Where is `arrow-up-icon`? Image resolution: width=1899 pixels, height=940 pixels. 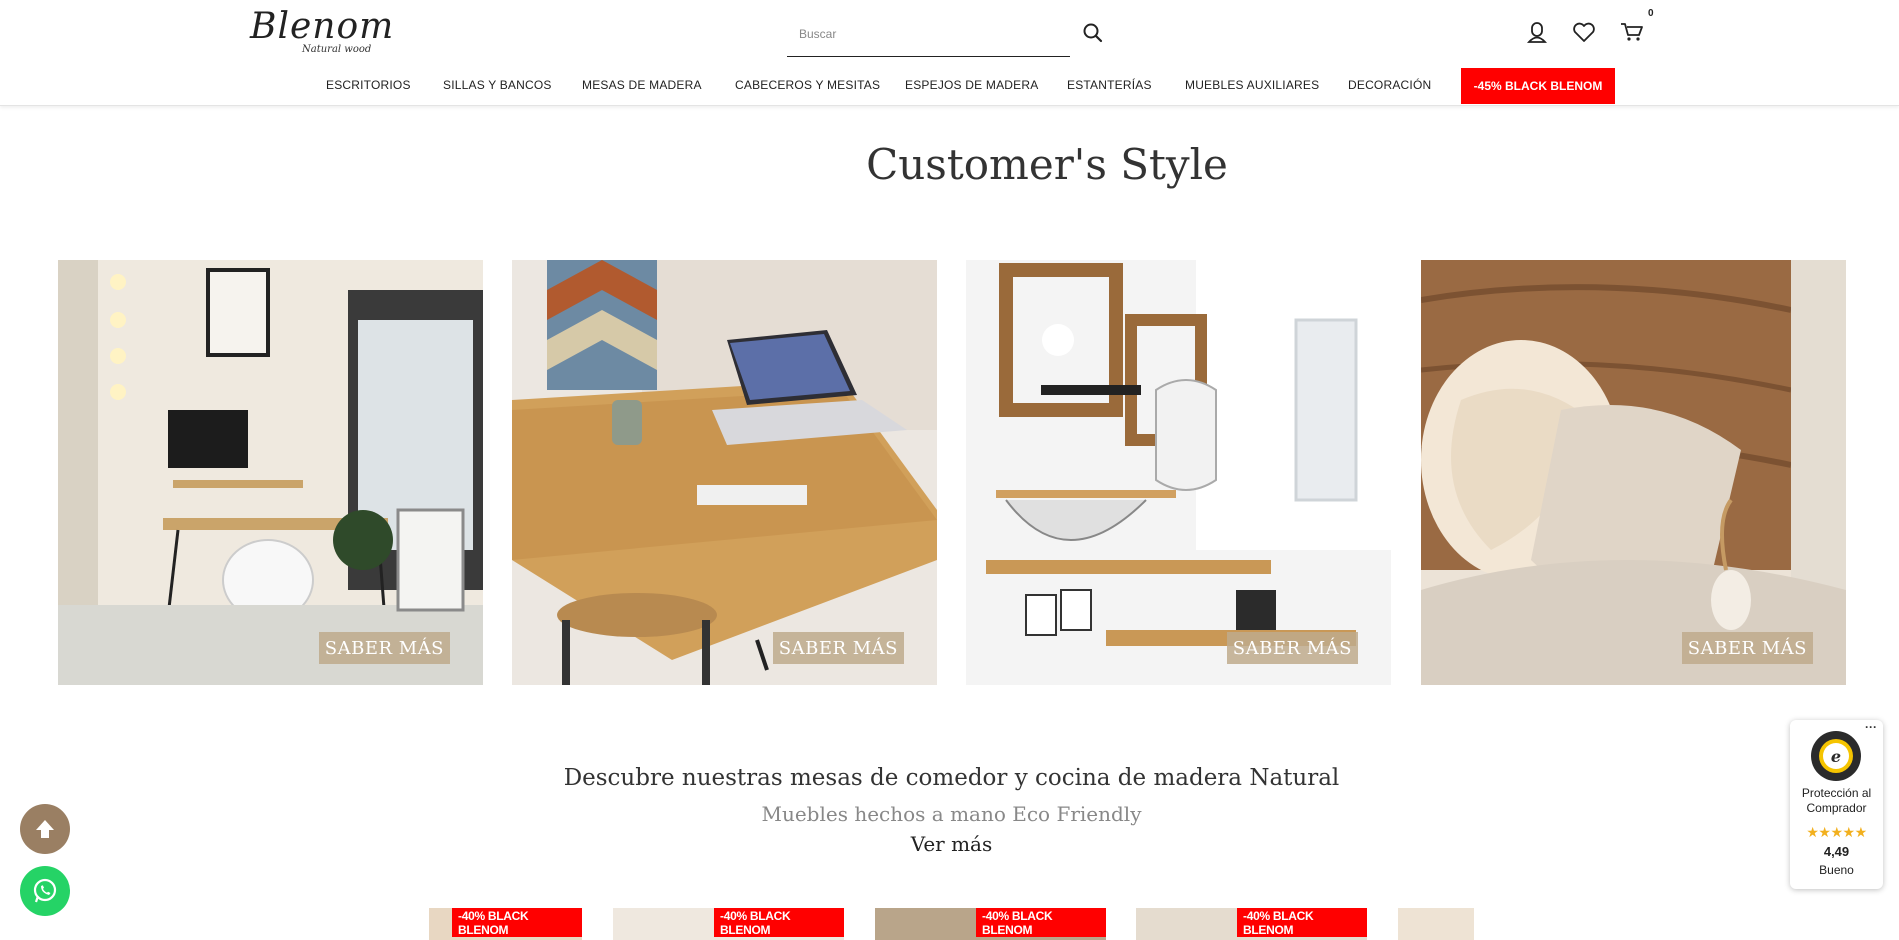
arrow-up-icon is located at coordinates (45, 829).